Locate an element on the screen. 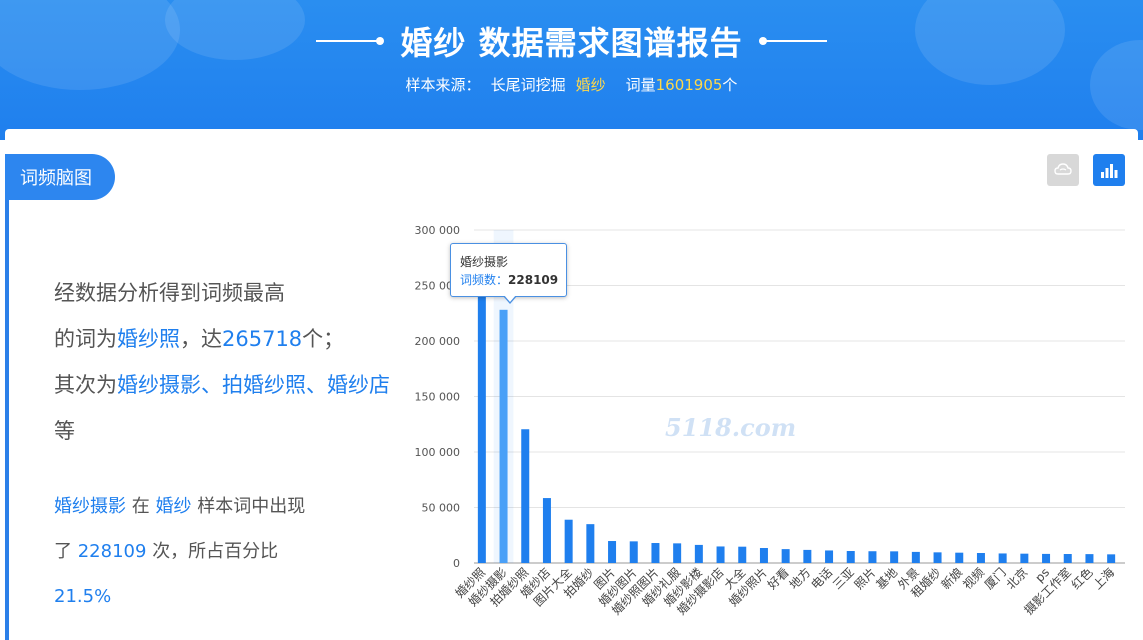 The width and height of the screenshot is (1143, 640). y-tick-label: 50 000 is located at coordinates (441, 508).